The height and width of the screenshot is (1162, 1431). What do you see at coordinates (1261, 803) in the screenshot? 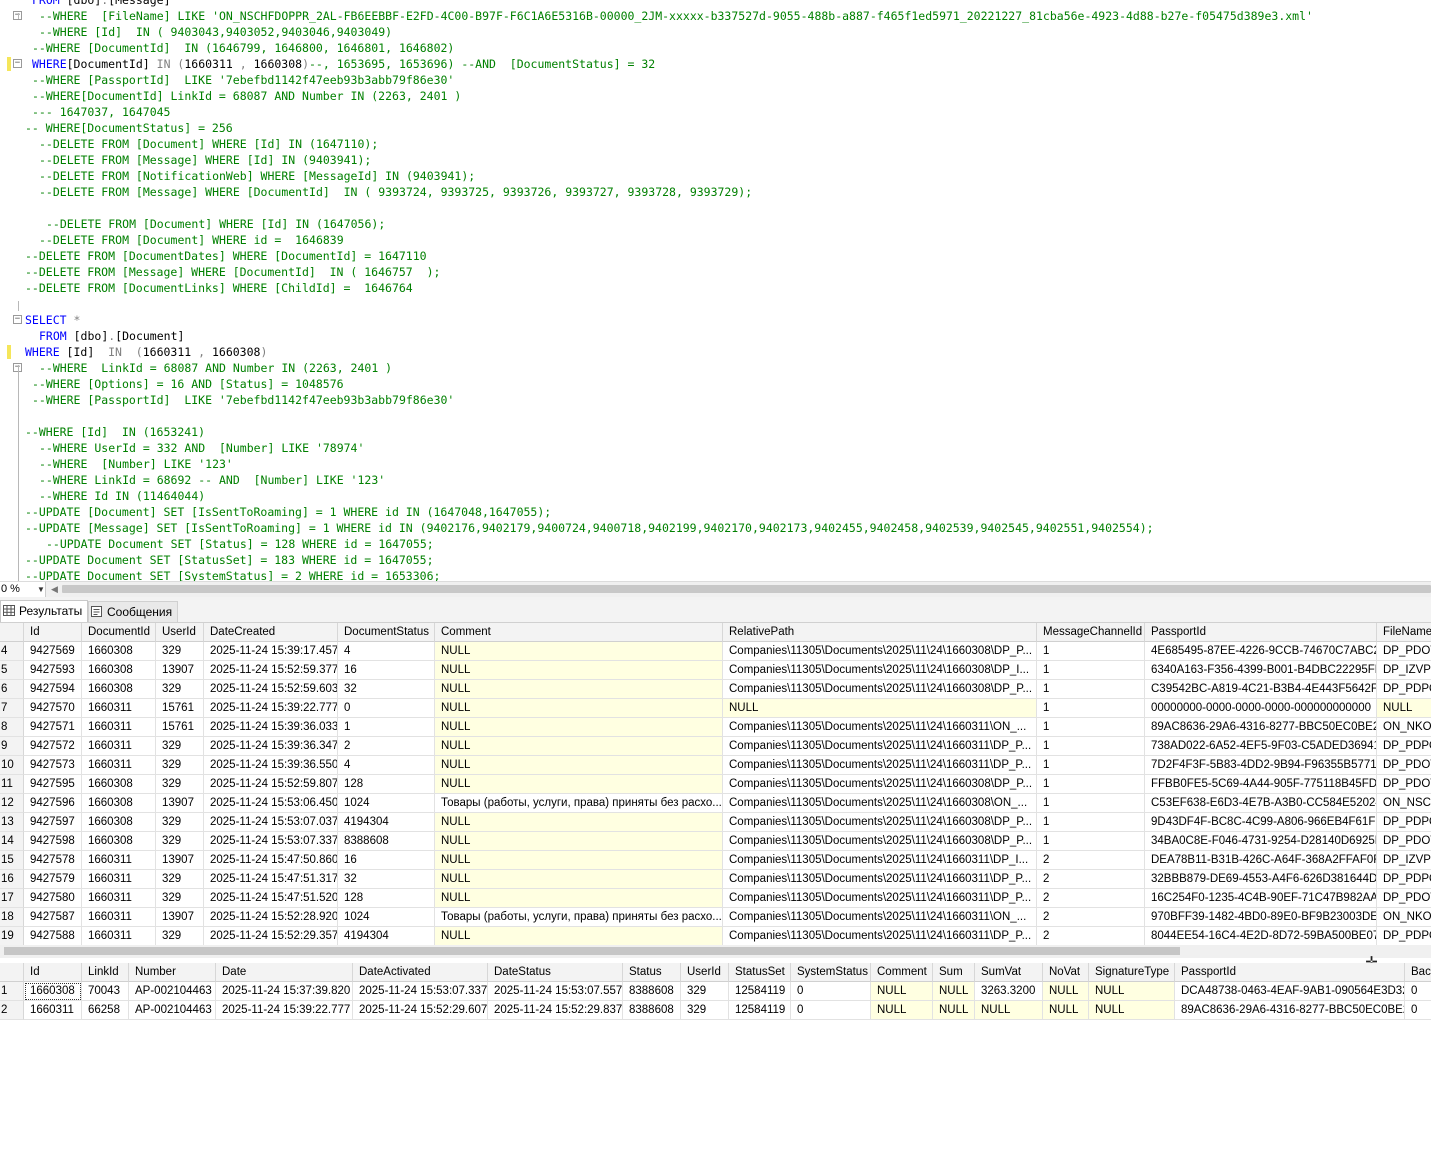
I see `grid-cell: C53EF638-E6D3-4E7B-A3B0-CC584E520249` at bounding box center [1261, 803].